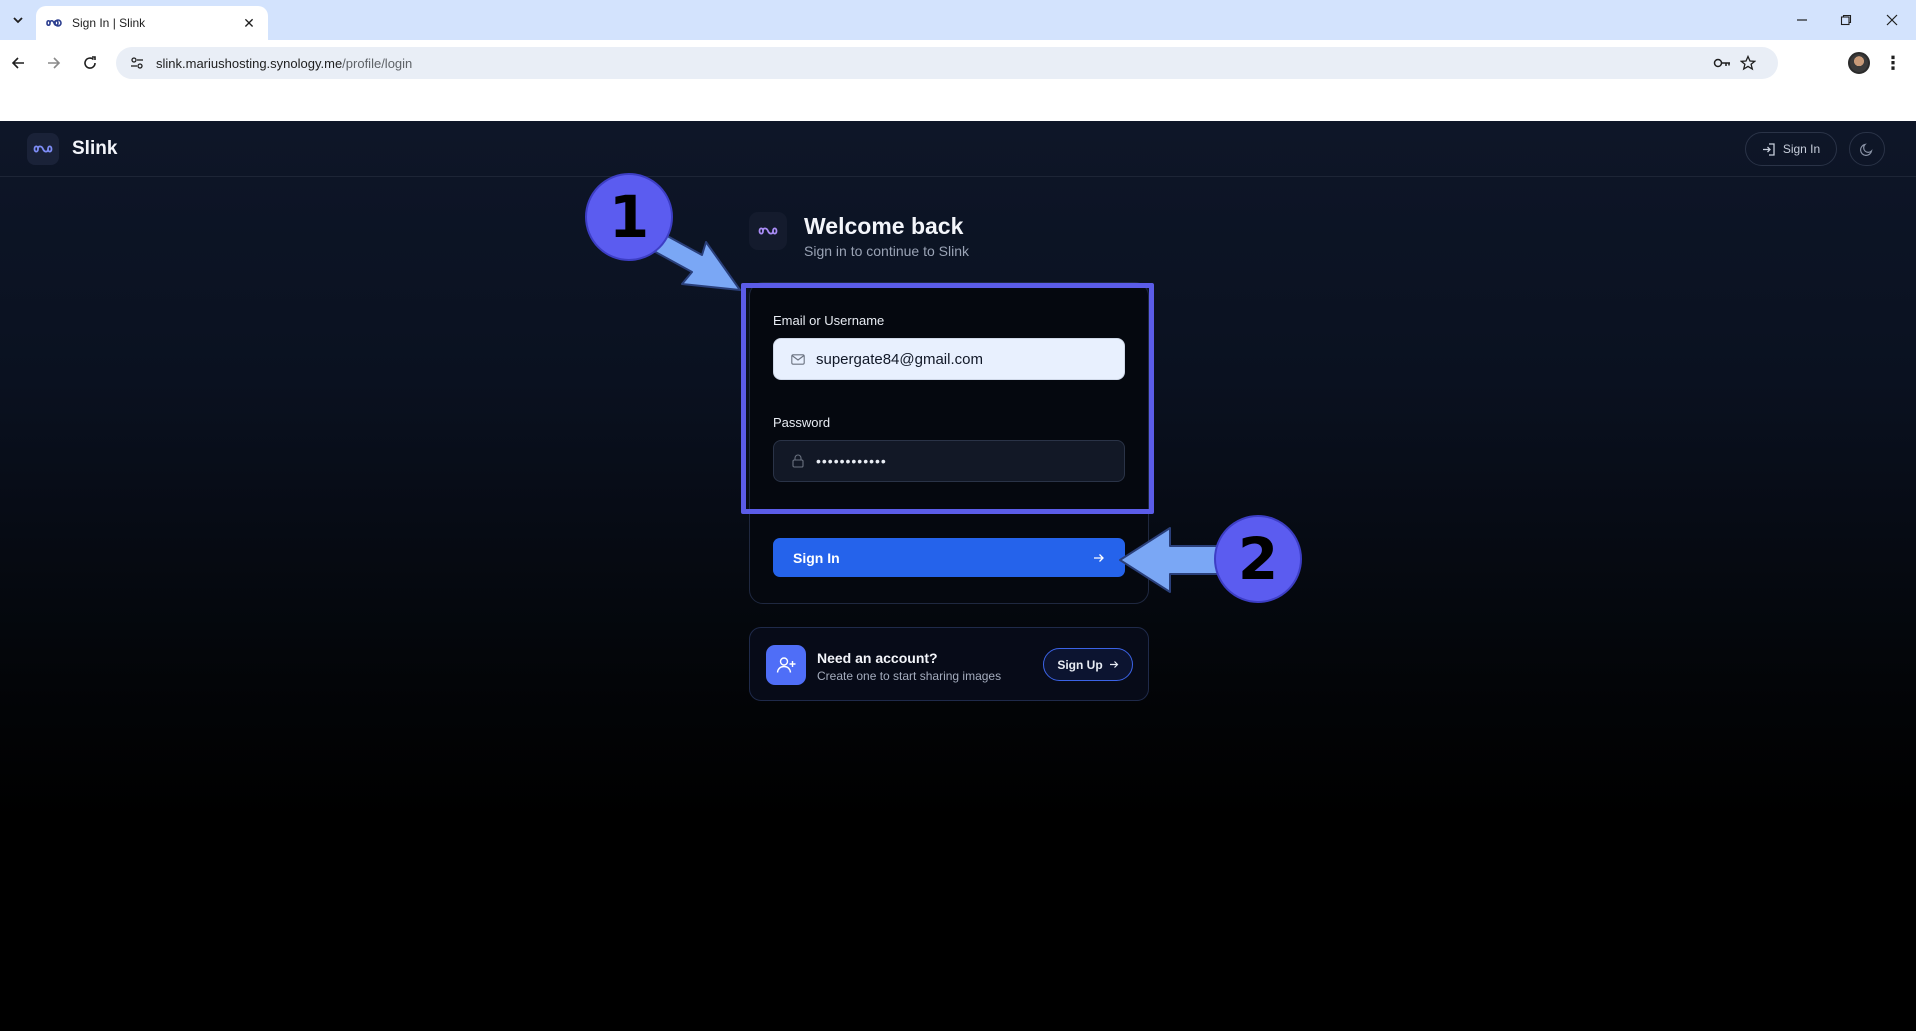  What do you see at coordinates (249, 63) in the screenshot?
I see `url-host: slink.mariushosting.synology.me` at bounding box center [249, 63].